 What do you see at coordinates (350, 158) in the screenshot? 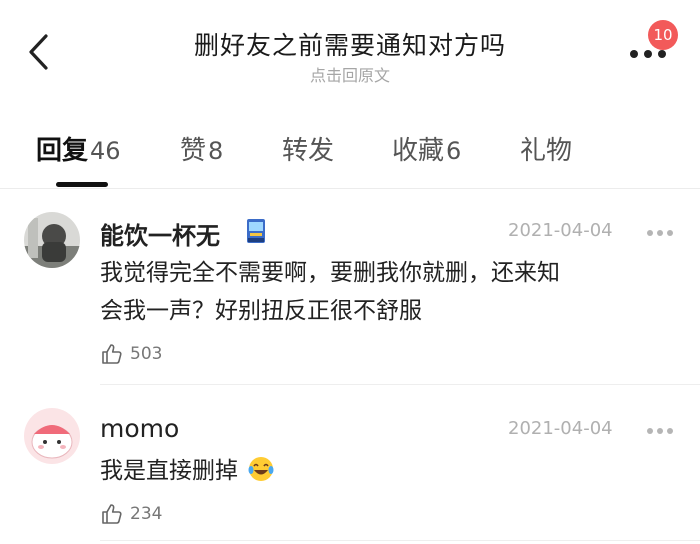
I see `tab-bar: 回复46 赞8 转发 收藏6 礼物` at bounding box center [350, 158].